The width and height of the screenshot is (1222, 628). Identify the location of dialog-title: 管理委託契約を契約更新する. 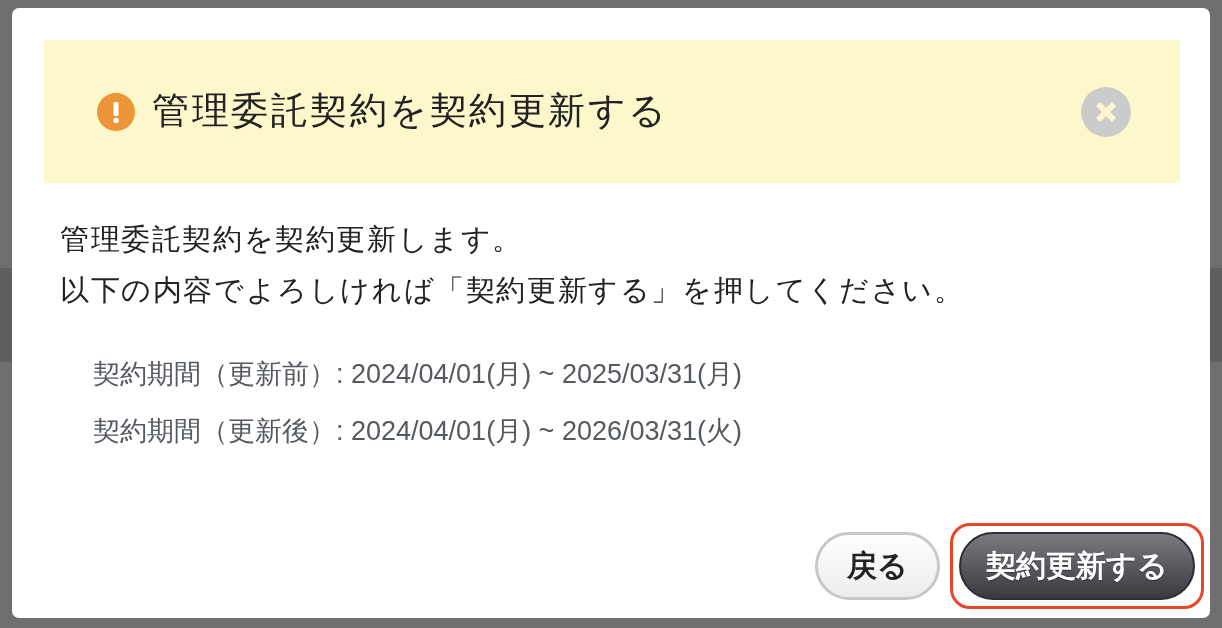
(411, 111).